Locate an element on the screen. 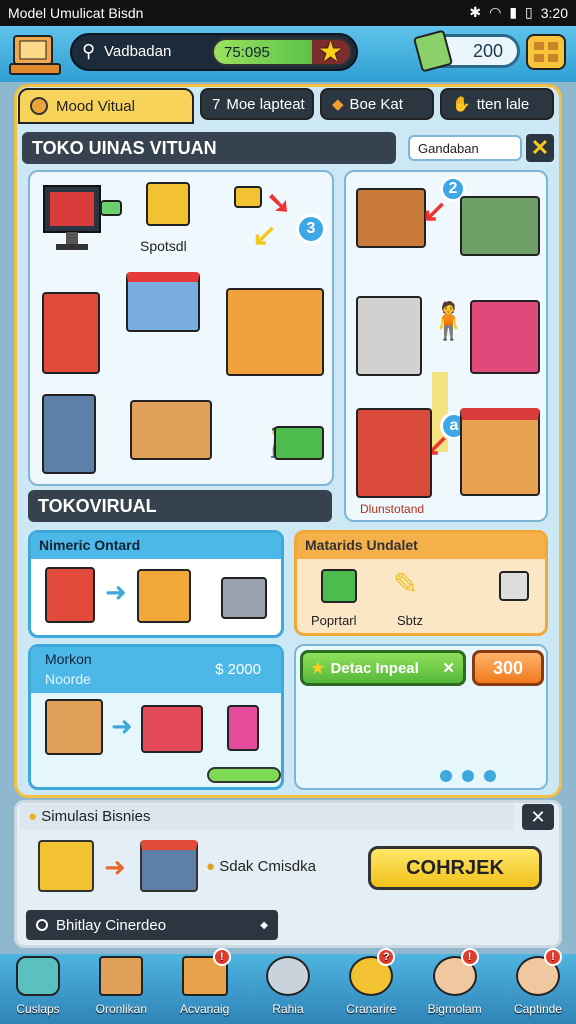 This screenshot has width=576, height=1024. tab-moe-lapteat: 7 Moe lapteat is located at coordinates (257, 104).